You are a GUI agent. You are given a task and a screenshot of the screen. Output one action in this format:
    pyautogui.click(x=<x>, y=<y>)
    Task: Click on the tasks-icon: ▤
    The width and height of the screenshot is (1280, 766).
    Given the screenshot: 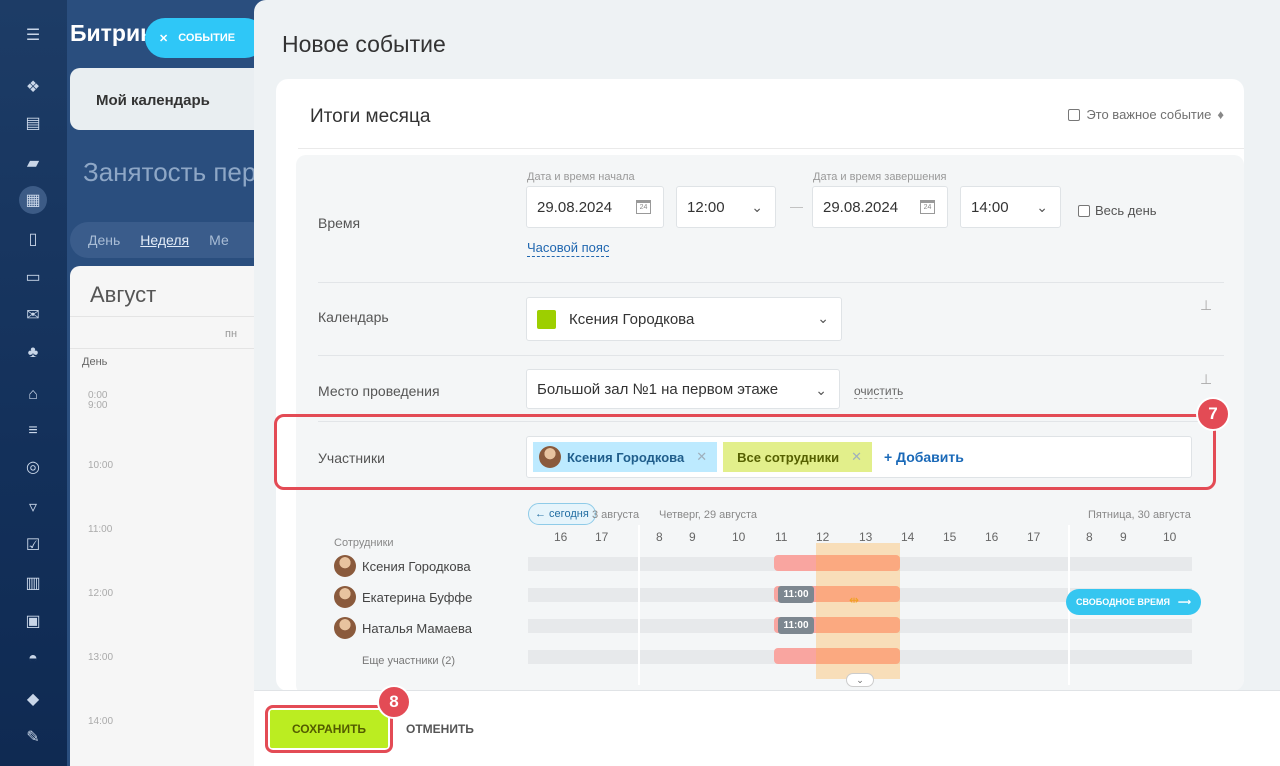 What is the action you would take?
    pyautogui.click(x=33, y=123)
    